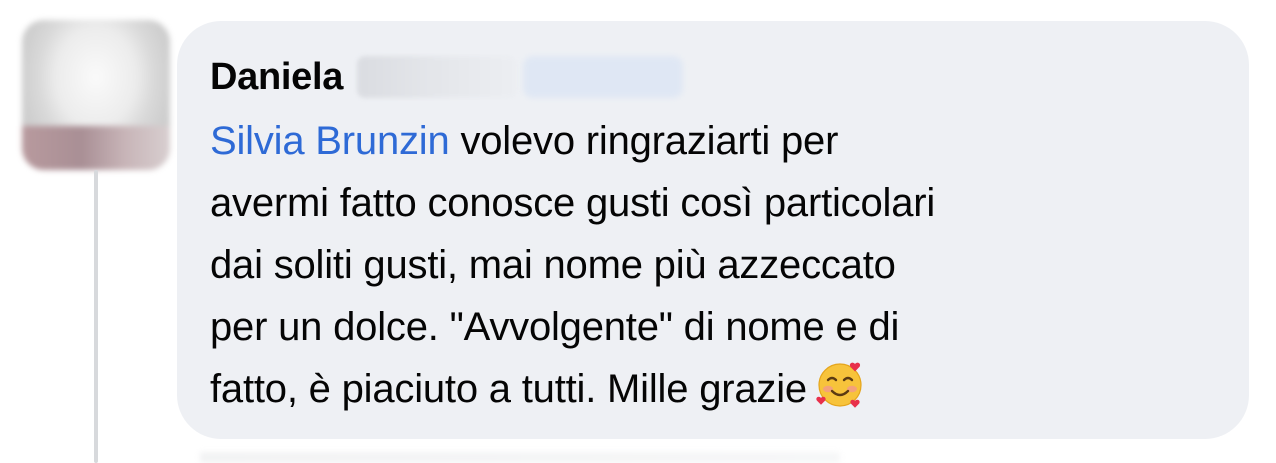 The height and width of the screenshot is (463, 1276). Describe the element at coordinates (840, 394) in the screenshot. I see `smiling-face-with-hearts-icon` at that location.